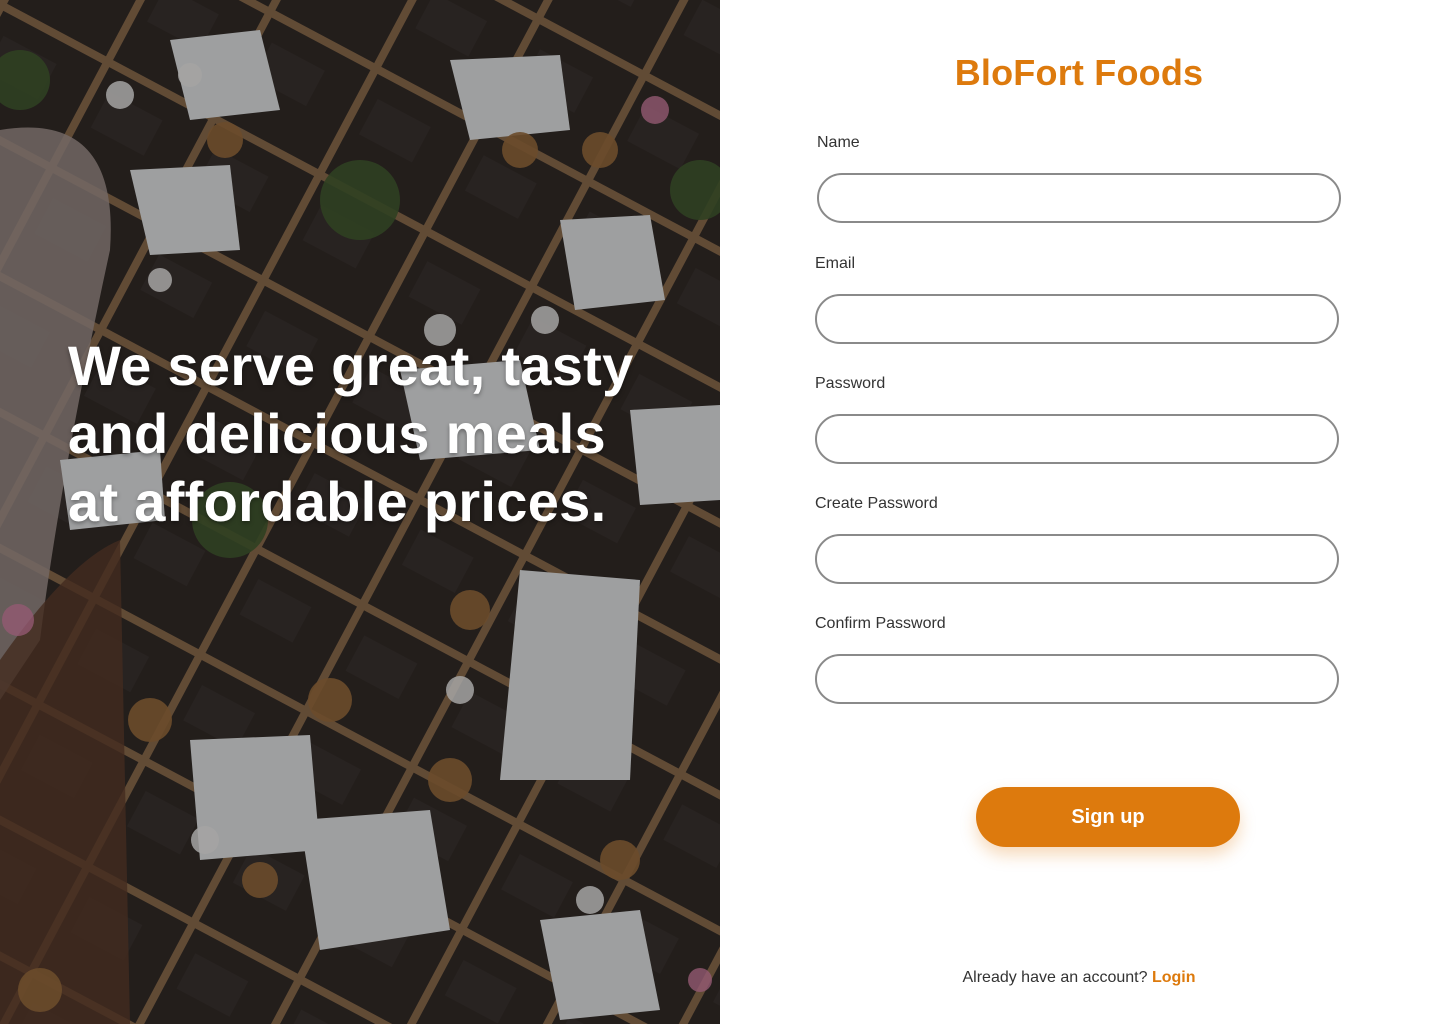  Describe the element at coordinates (1174, 977) in the screenshot. I see `login-link: Login` at that location.